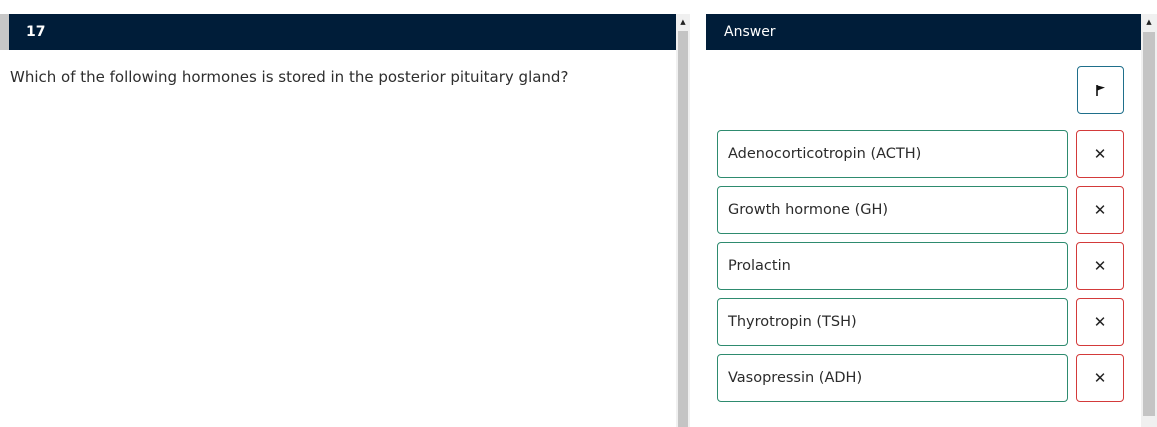  What do you see at coordinates (825, 154) in the screenshot?
I see `answer-option-label: Adenocorticotropin (ACTH)` at bounding box center [825, 154].